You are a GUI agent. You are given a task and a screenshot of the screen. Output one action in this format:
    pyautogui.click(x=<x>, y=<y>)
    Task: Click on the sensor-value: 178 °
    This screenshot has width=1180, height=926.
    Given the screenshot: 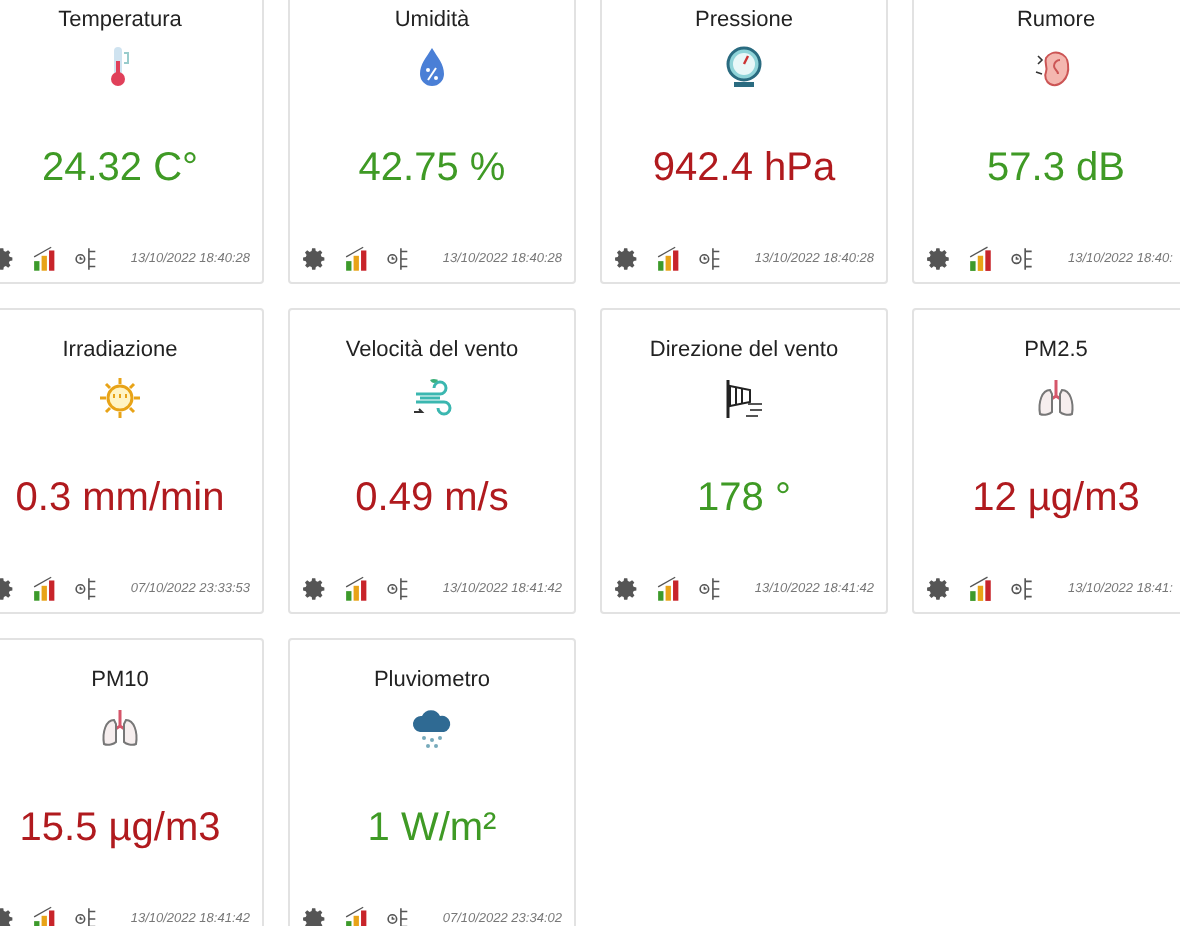 What is the action you would take?
    pyautogui.click(x=744, y=498)
    